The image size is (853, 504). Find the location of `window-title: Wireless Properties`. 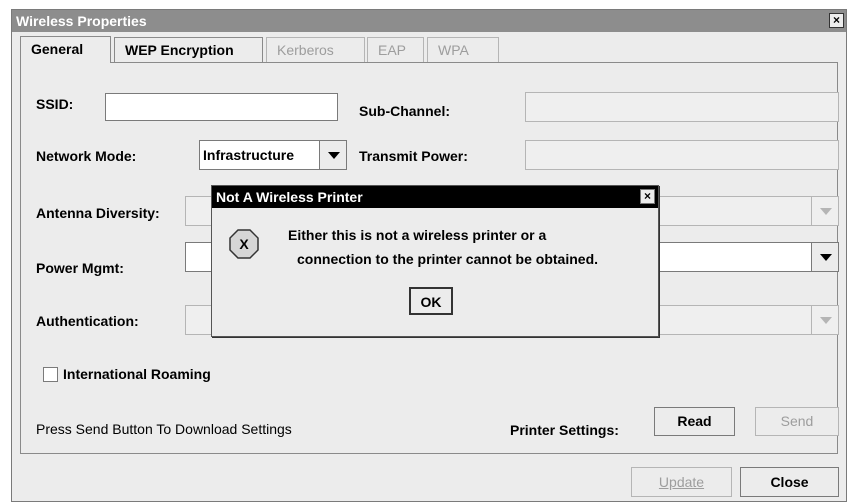

window-title: Wireless Properties is located at coordinates (81, 21).